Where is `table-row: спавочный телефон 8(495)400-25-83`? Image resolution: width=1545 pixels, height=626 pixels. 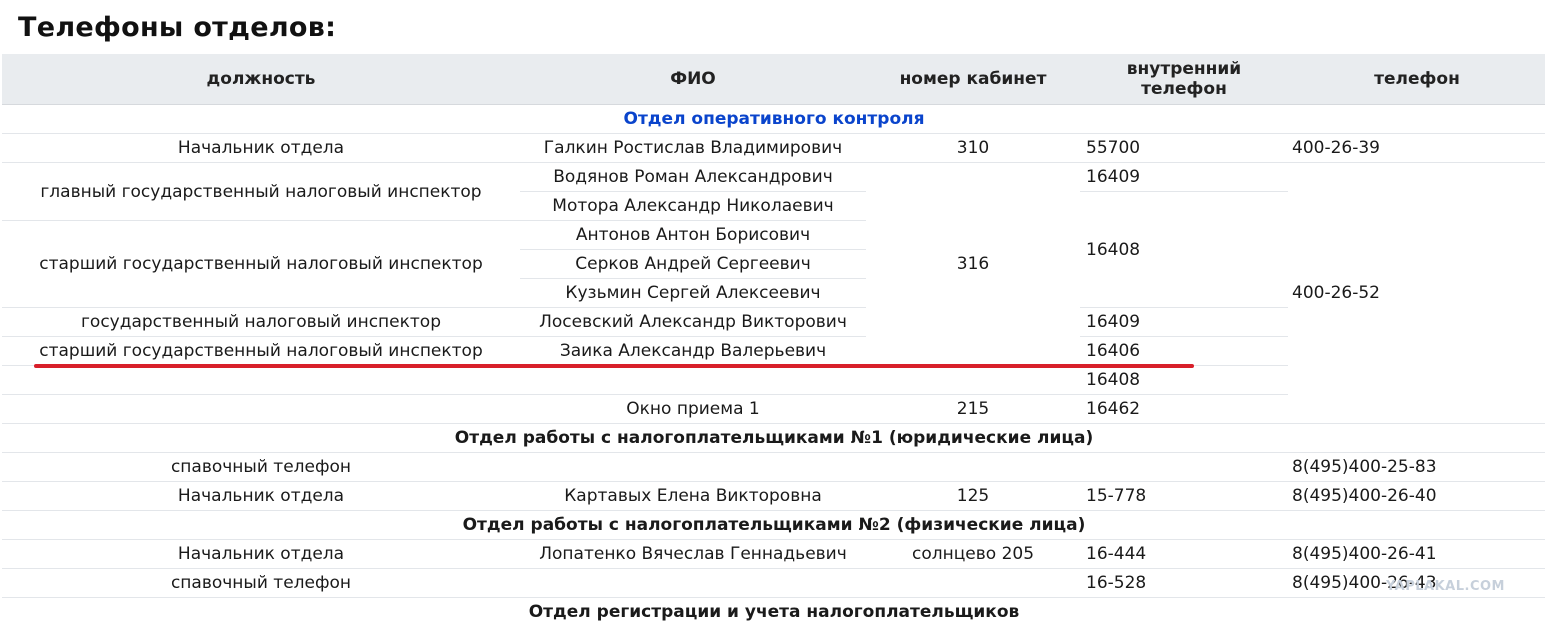
table-row: спавочный телефон 8(495)400-25-83 is located at coordinates (773, 467).